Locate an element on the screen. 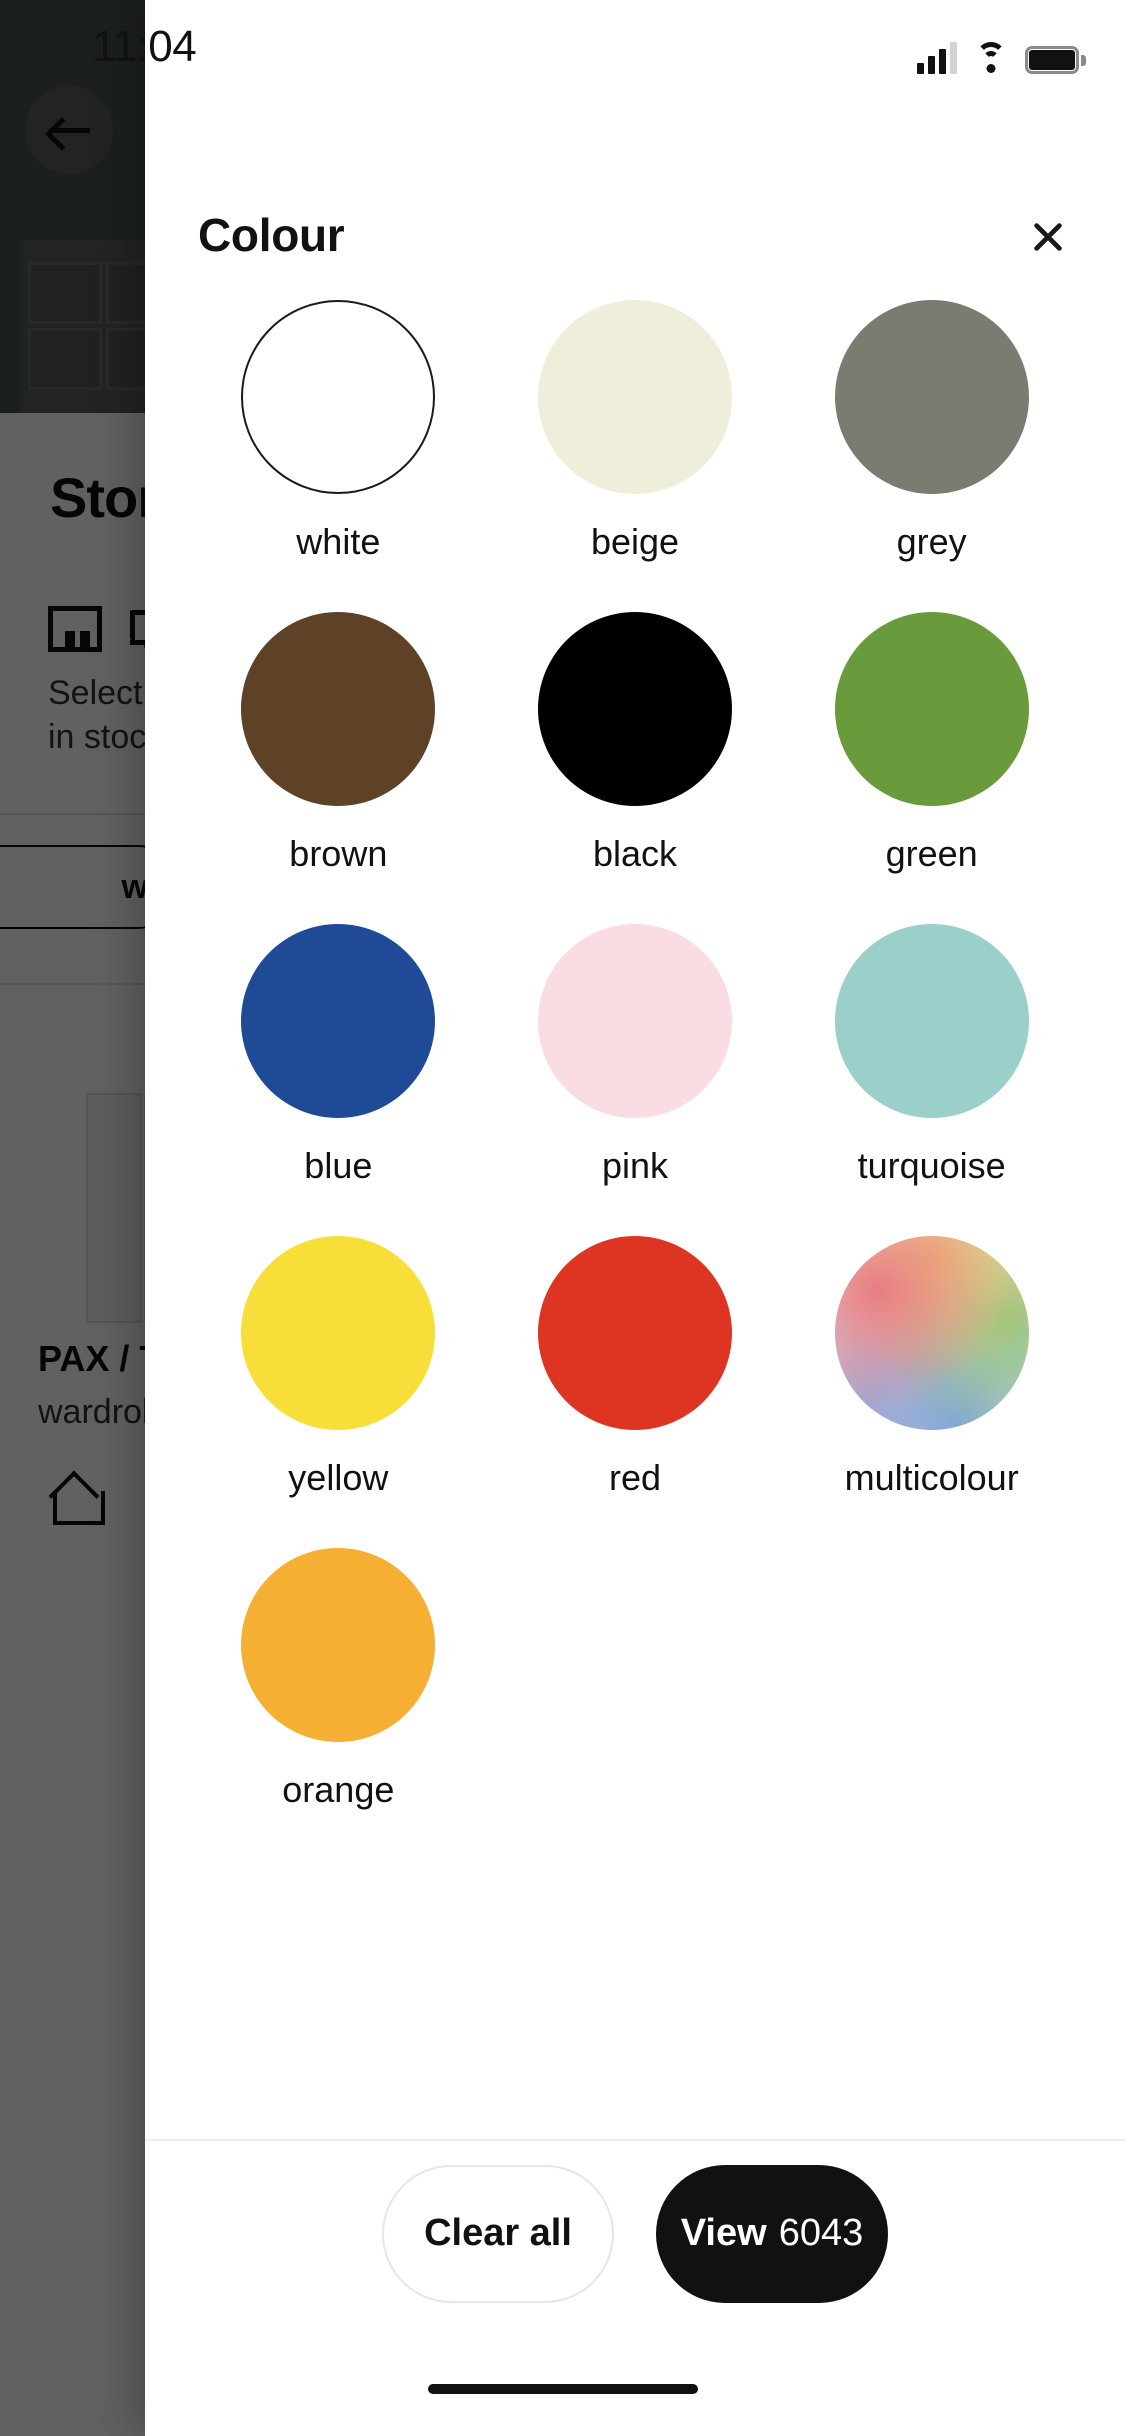  colour-label: white is located at coordinates (338, 541).